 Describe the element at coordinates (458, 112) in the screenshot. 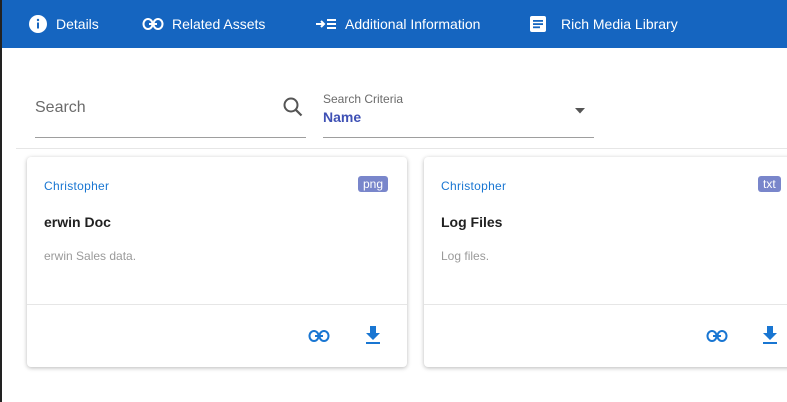

I see `search-criteria-select: Search Criteria Name` at that location.